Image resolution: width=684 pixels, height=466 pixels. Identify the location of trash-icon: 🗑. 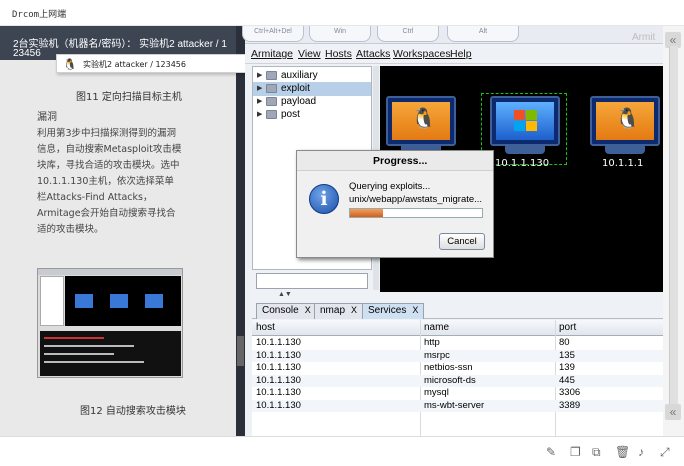
(622, 452).